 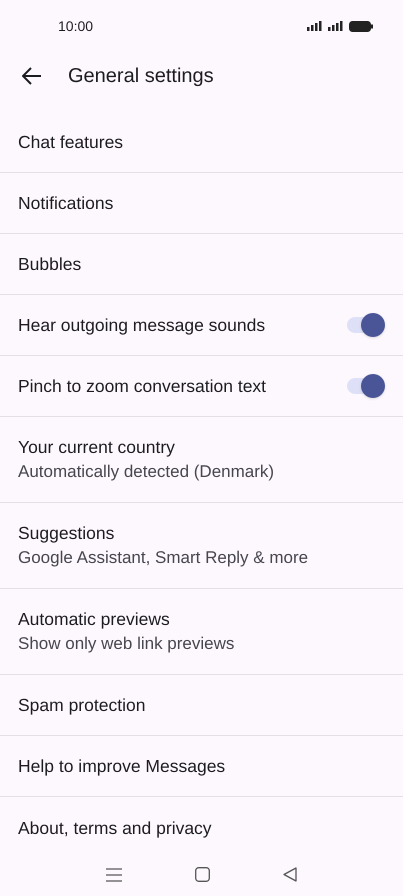 What do you see at coordinates (82, 705) in the screenshot?
I see `item-title: Spam protection` at bounding box center [82, 705].